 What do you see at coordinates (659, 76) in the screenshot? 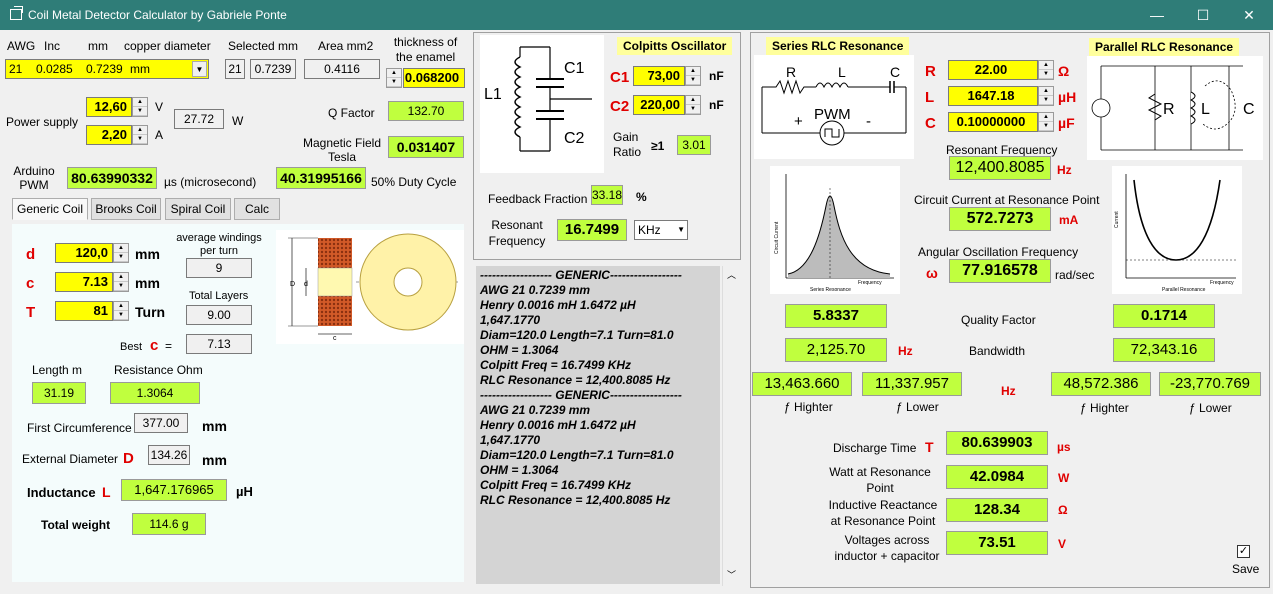
I see `c1-input: 73,00` at bounding box center [659, 76].